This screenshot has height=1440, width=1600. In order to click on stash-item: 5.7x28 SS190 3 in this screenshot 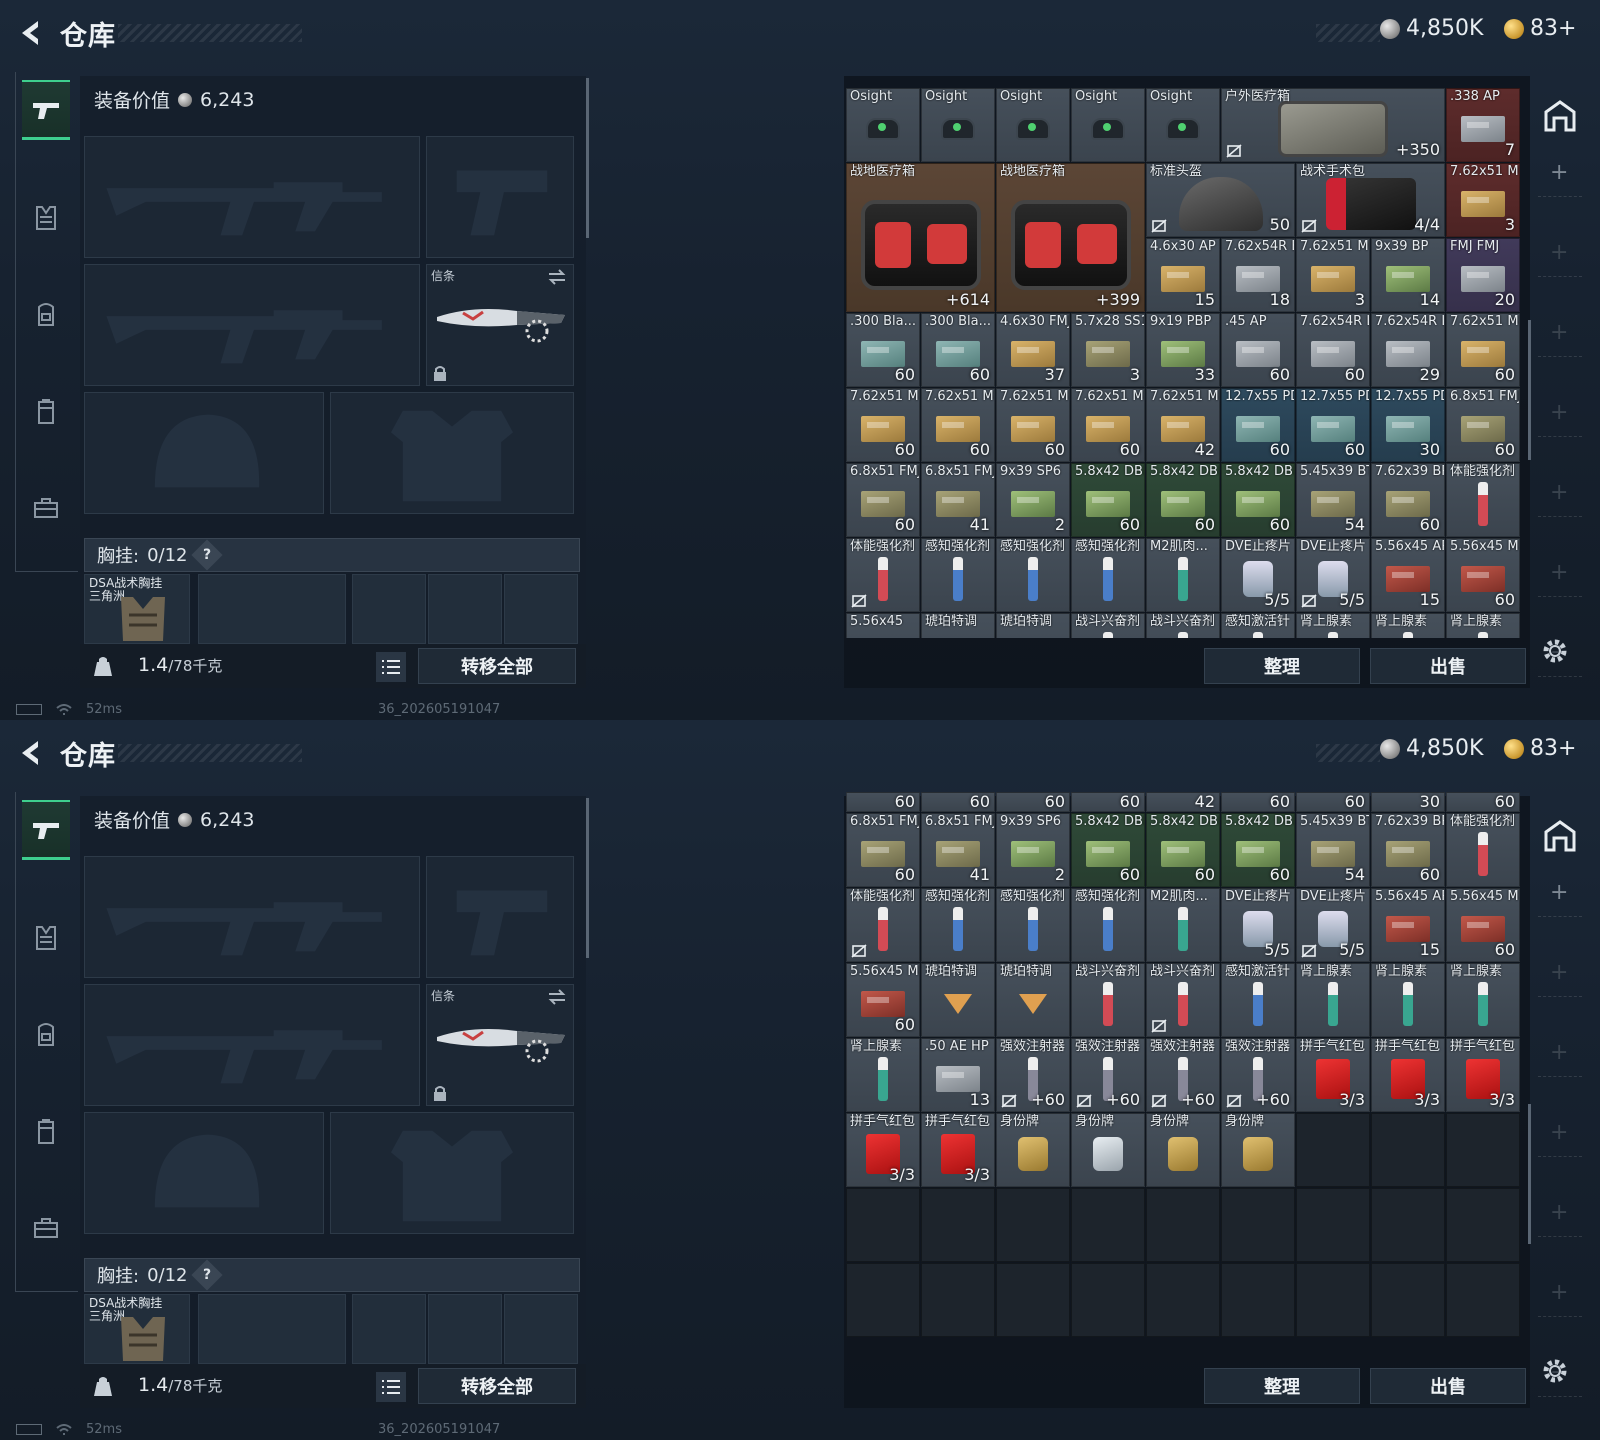, I will do `click(1108, 350)`.